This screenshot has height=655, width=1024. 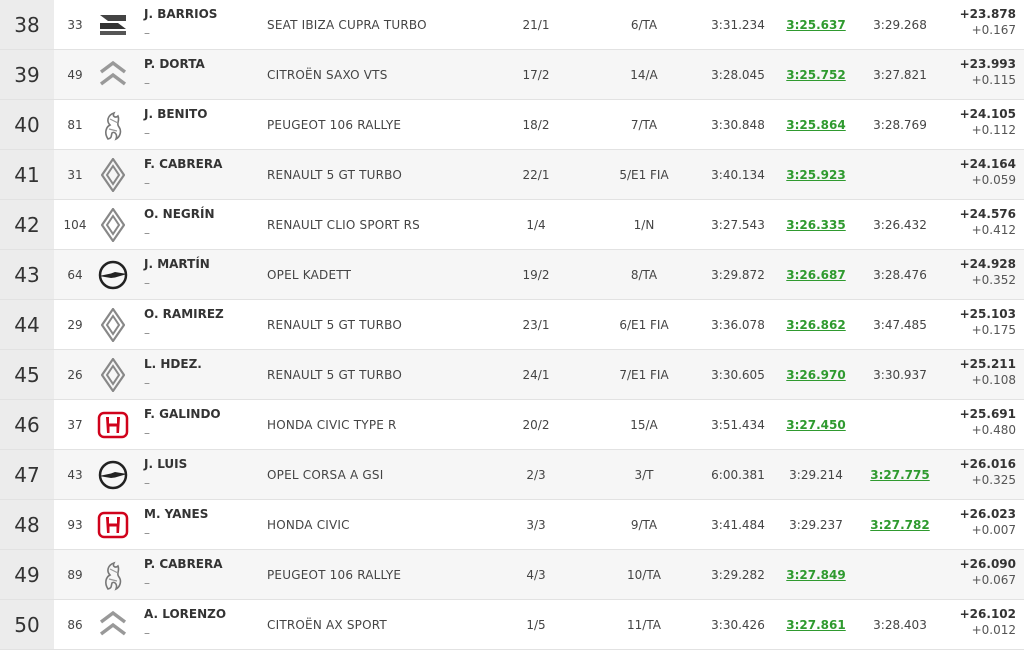 I want to click on class-position: 11/TA, so click(x=644, y=624).